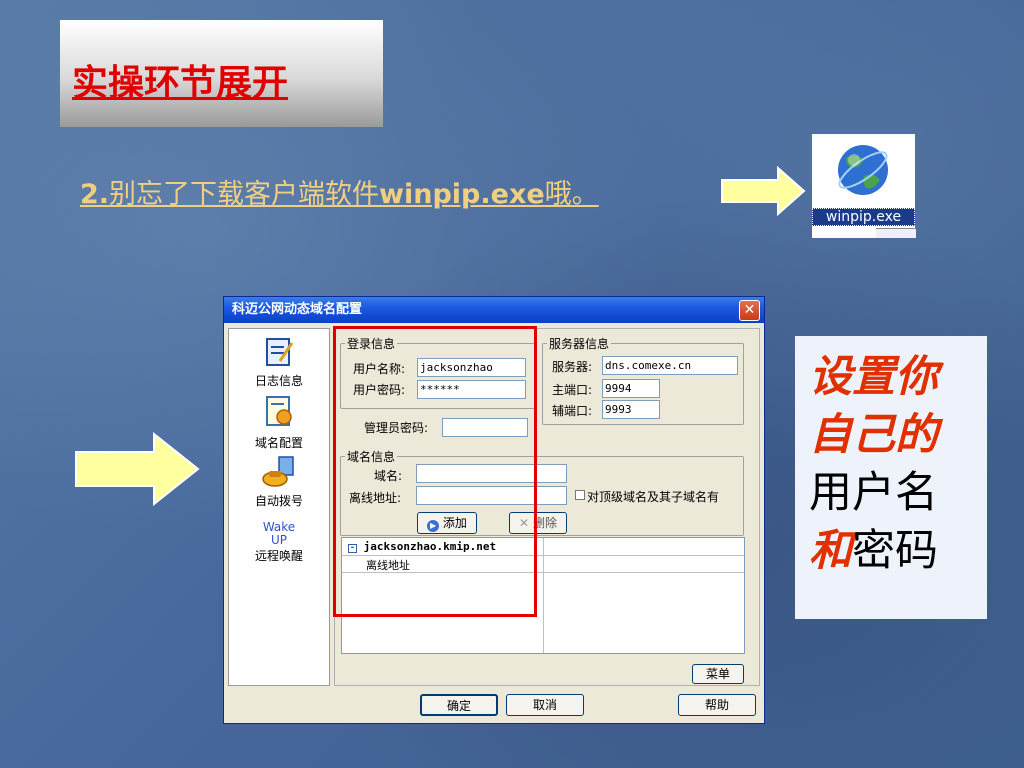  What do you see at coordinates (749, 310) in the screenshot?
I see `close-button: ✕` at bounding box center [749, 310].